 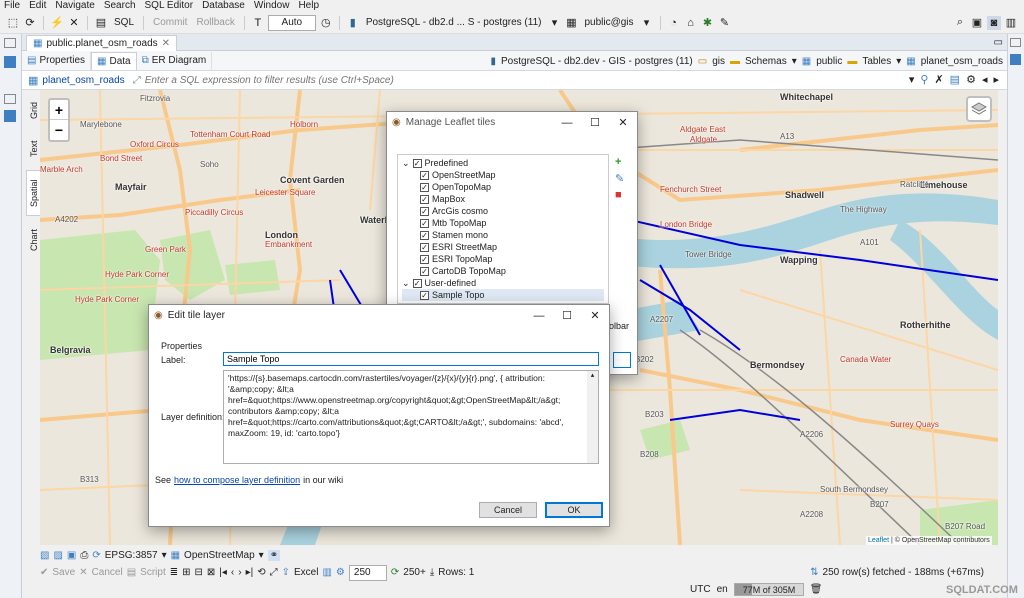 I want to click on menu-item: Edit, so click(x=37, y=6).